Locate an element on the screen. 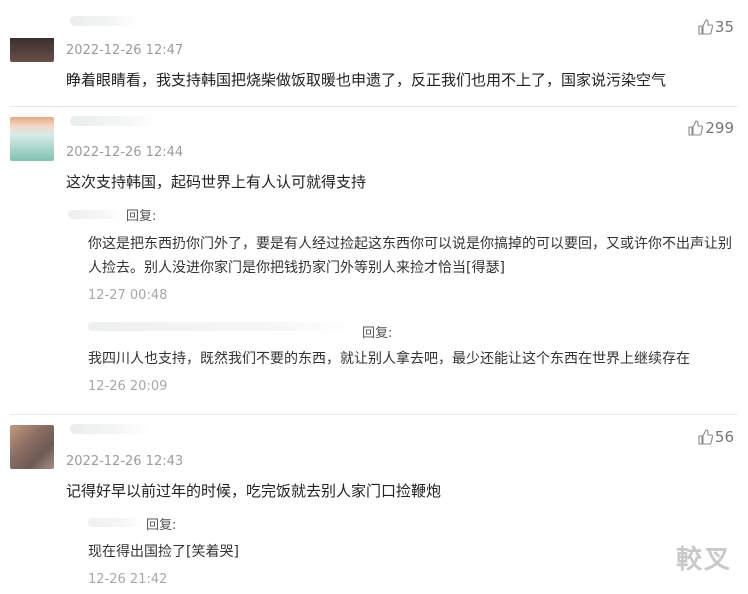 The image size is (748, 594). like-button: 35 is located at coordinates (715, 27).